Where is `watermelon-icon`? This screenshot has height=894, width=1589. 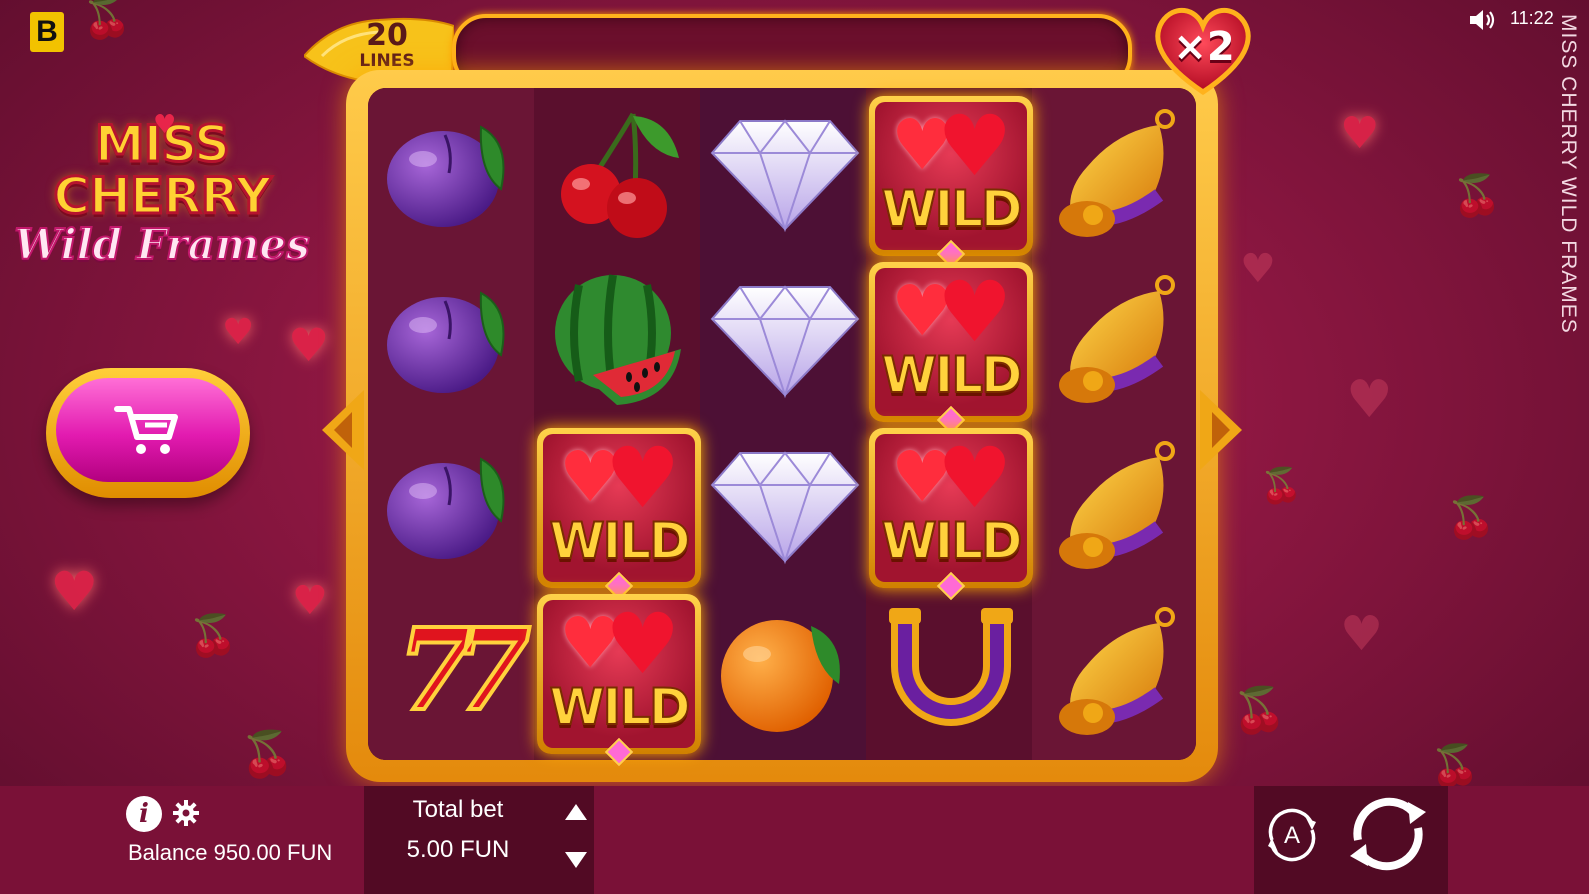 watermelon-icon is located at coordinates (618, 339).